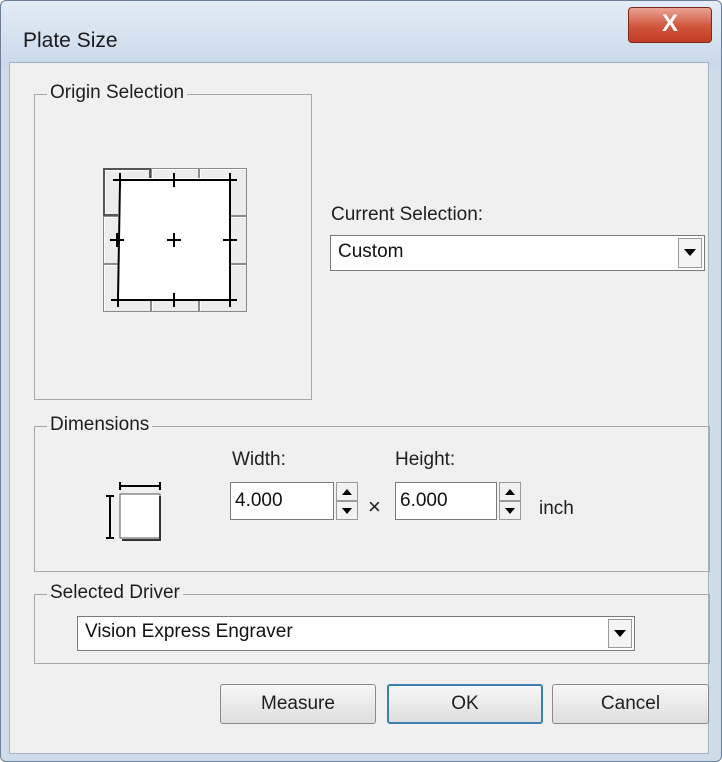 This screenshot has width=722, height=762. What do you see at coordinates (70, 40) in the screenshot?
I see `window-title: Plate Size` at bounding box center [70, 40].